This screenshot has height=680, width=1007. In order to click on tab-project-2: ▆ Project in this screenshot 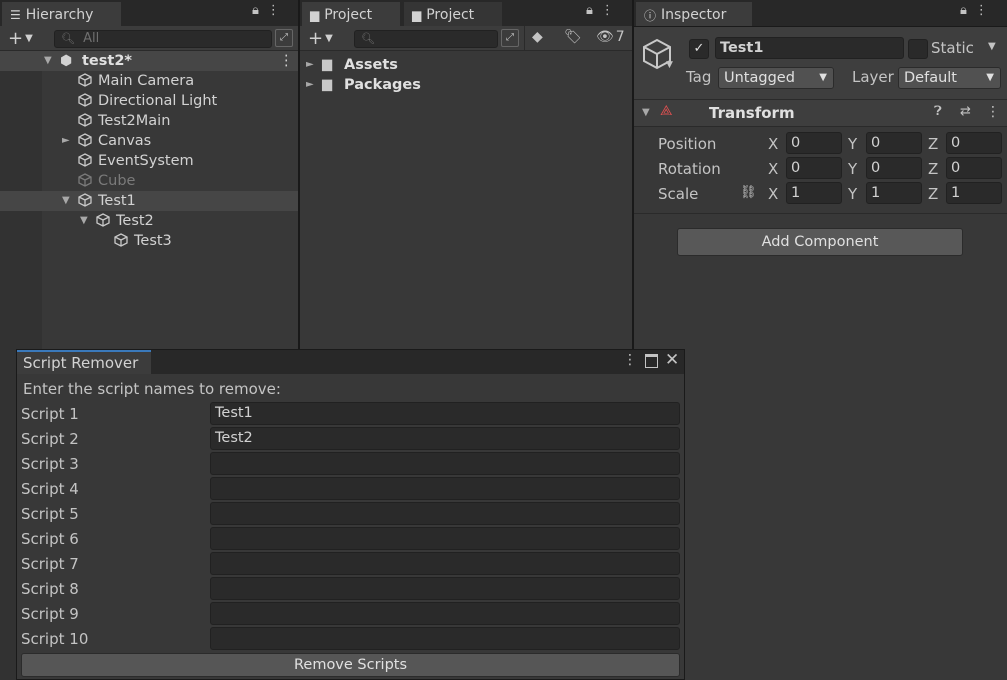, I will do `click(453, 14)`.